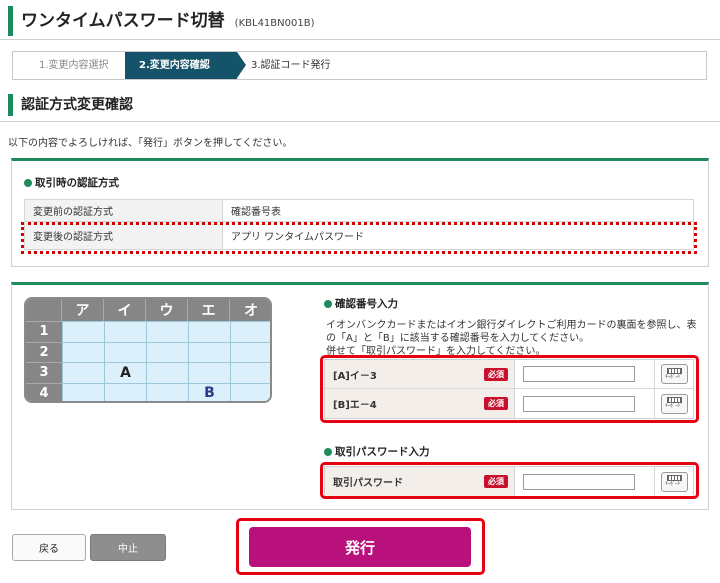  I want to click on table-row: 変更前の認証方式 確認番号表, so click(359, 210).